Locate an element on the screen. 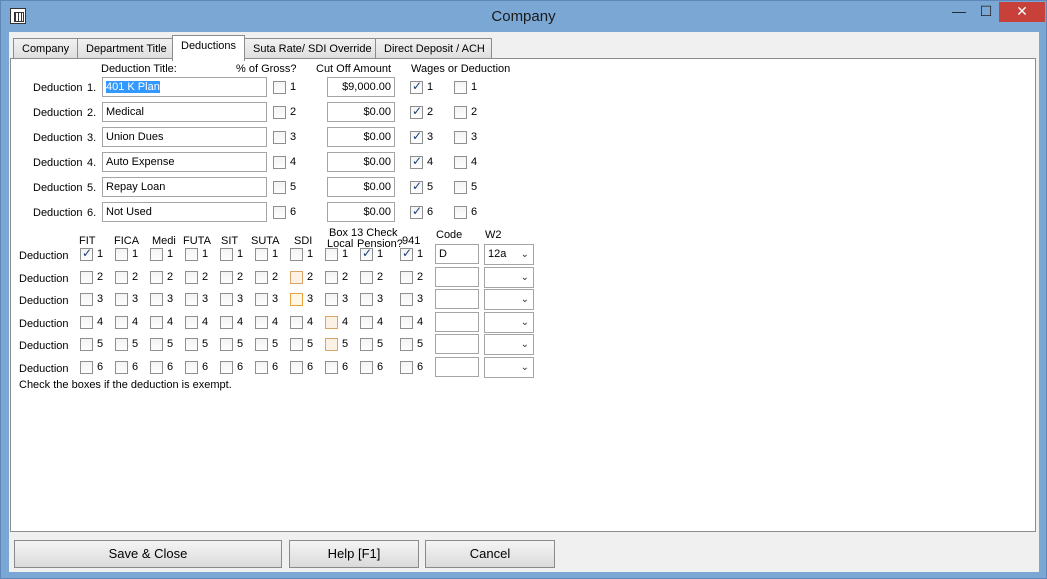 This screenshot has width=1047, height=579. deduction-title-input: Auto Expense is located at coordinates (184, 162).